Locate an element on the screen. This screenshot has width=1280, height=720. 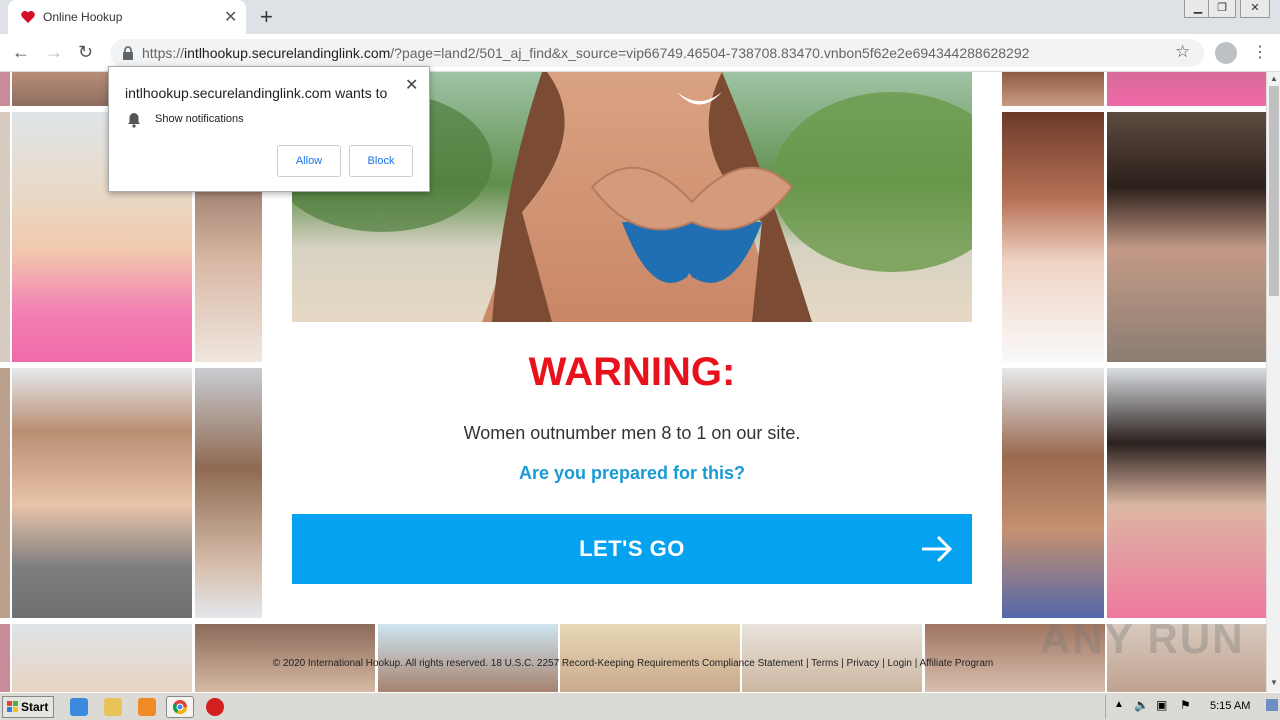
window-close-icon: ✕ is located at coordinates (1255, 9).